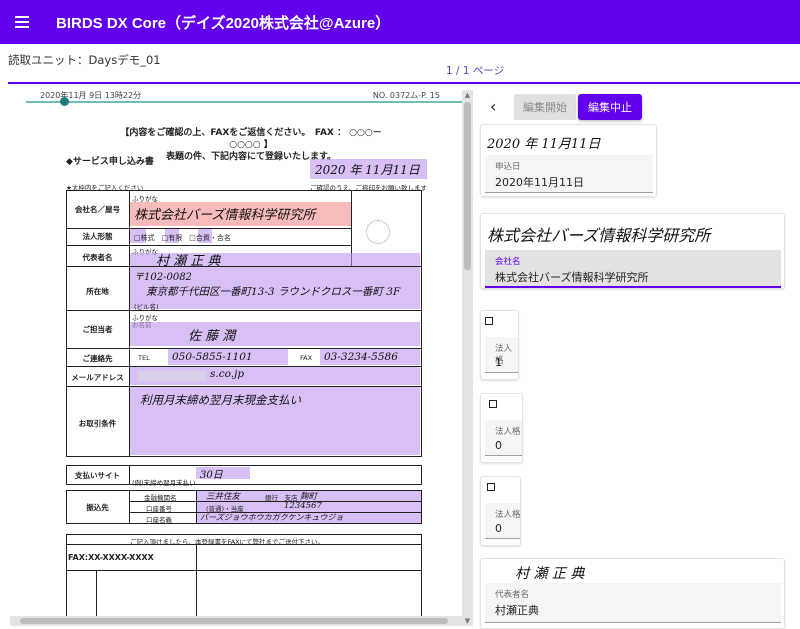 This screenshot has height=629, width=800. Describe the element at coordinates (164, 483) in the screenshot. I see `payment-note: (例)末締め翌月末払い` at that location.